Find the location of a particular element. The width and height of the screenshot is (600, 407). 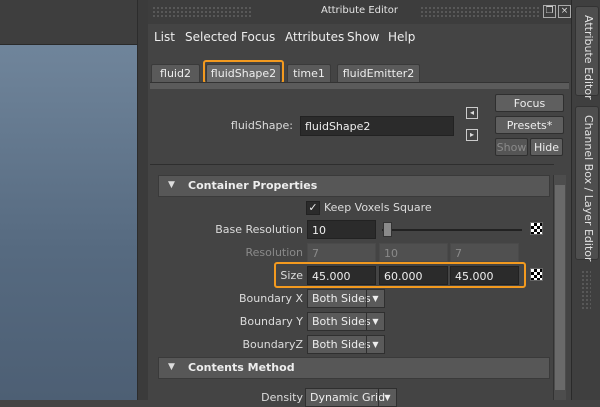

vertical-scrollbar is located at coordinates (559, 287).